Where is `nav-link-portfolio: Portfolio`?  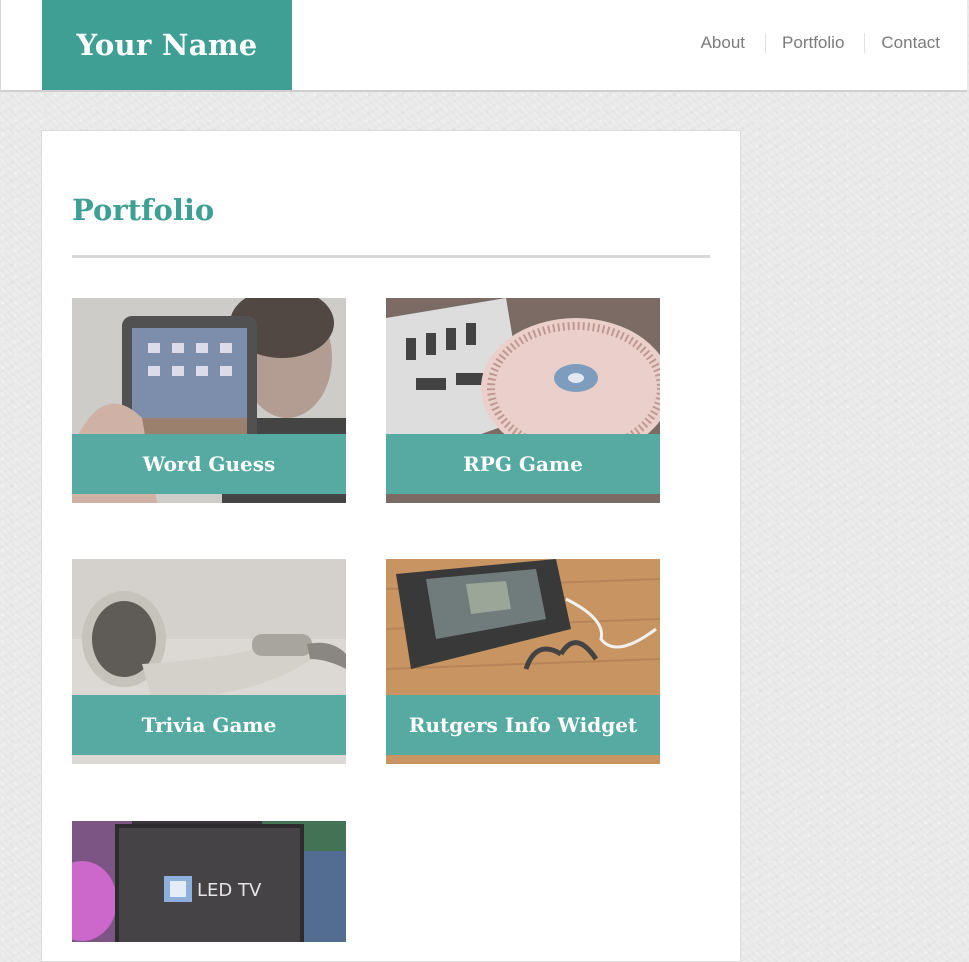
nav-link-portfolio: Portfolio is located at coordinates (804, 43).